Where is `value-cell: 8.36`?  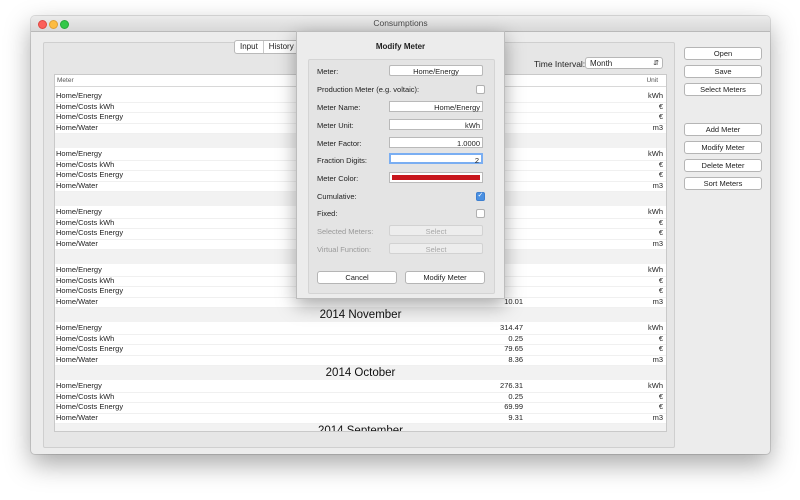
value-cell: 8.36 is located at coordinates (515, 359).